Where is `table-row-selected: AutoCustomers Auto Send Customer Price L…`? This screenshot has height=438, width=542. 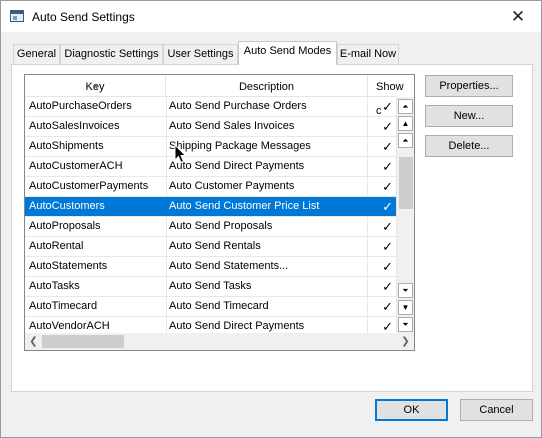 table-row-selected: AutoCustomers Auto Send Customer Price L… is located at coordinates (210, 207).